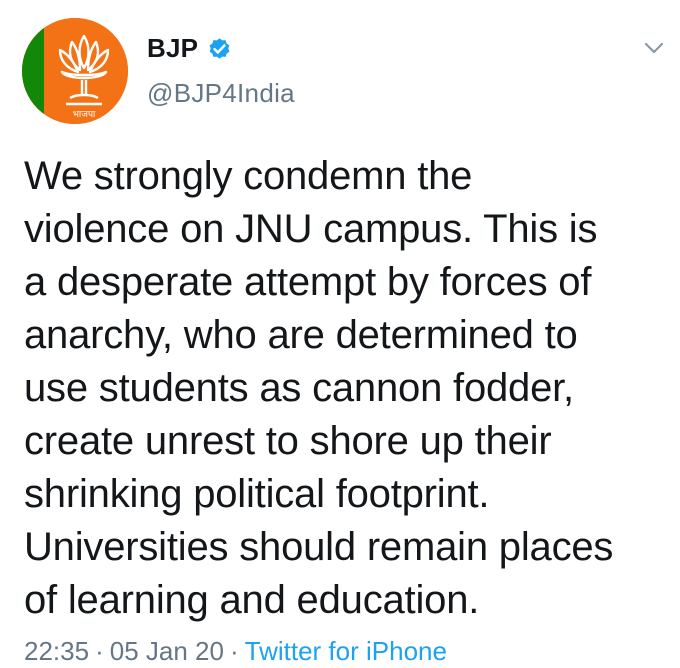 This screenshot has width=680, height=668. I want to click on name-row: BJP, so click(221, 48).